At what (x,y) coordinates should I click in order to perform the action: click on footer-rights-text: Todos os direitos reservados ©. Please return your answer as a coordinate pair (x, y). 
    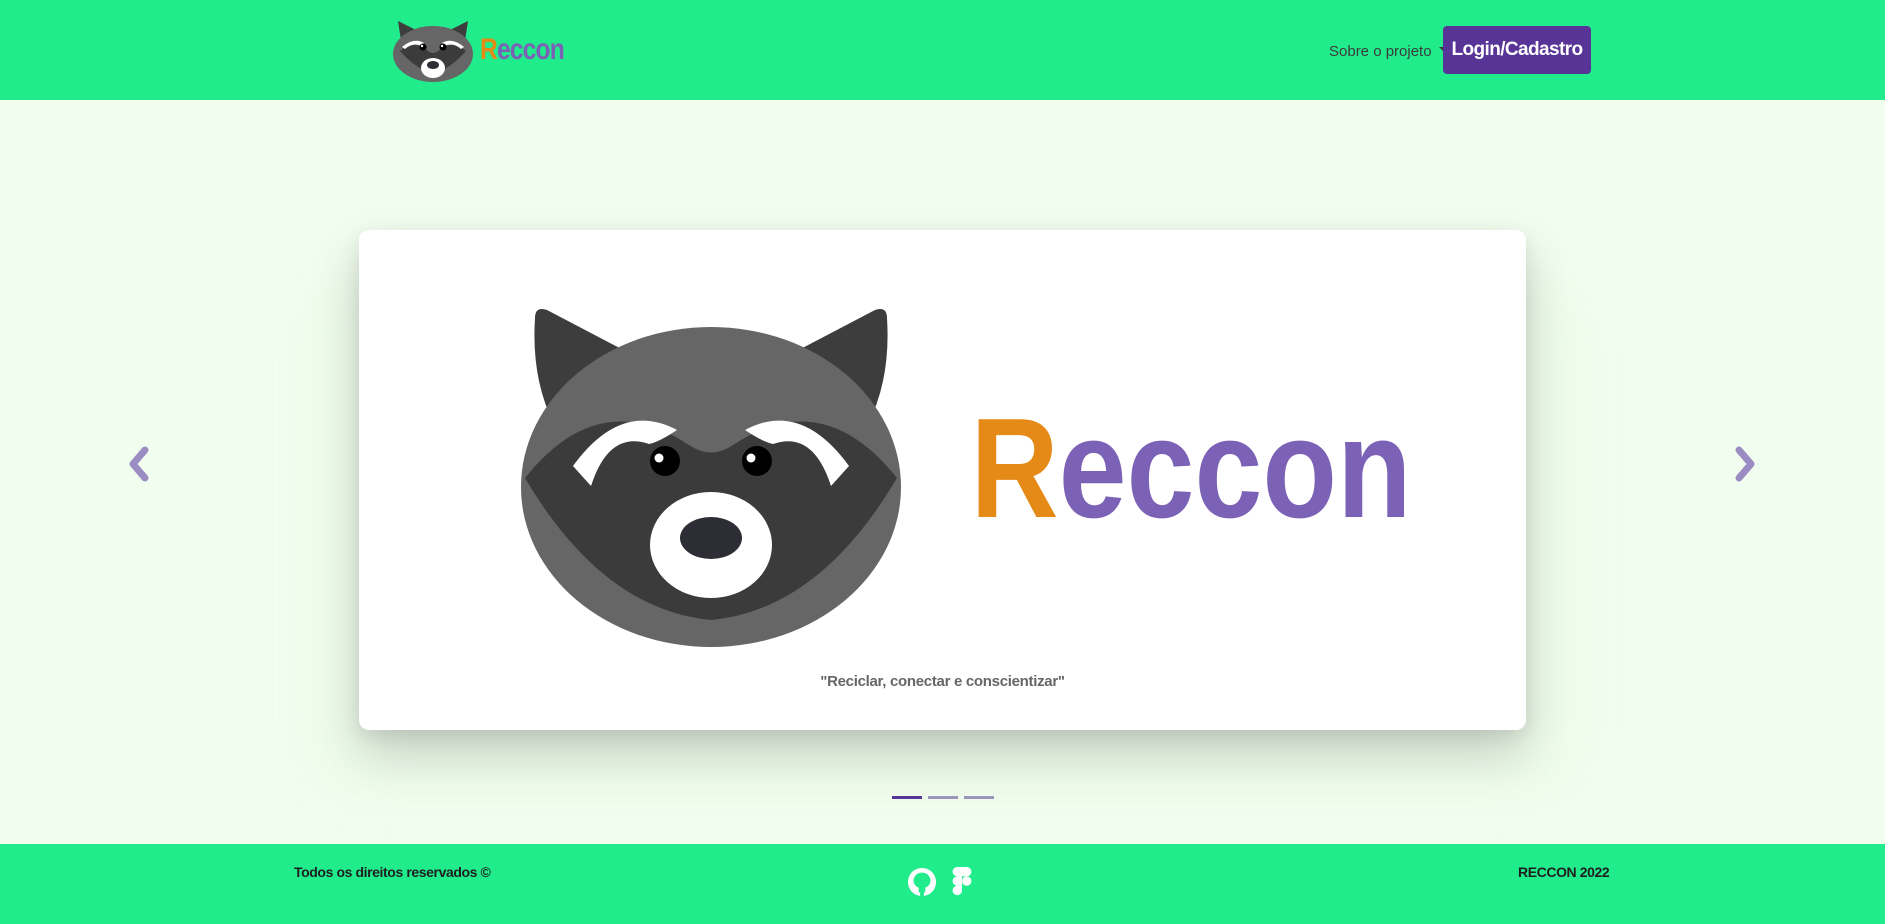
    Looking at the image, I should click on (392, 872).